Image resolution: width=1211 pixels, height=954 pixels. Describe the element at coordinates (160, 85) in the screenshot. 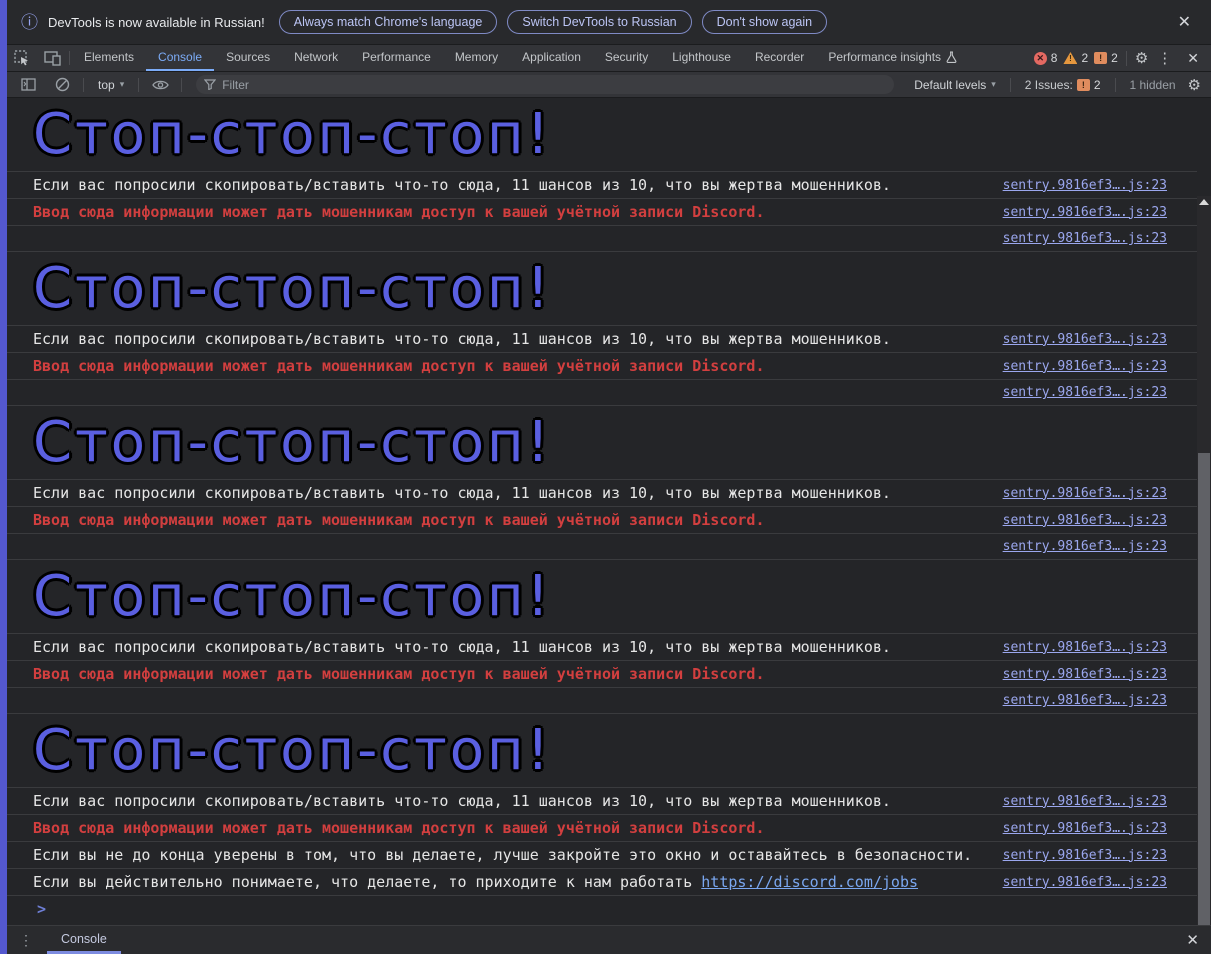

I see `live-expression-eye-icon` at that location.